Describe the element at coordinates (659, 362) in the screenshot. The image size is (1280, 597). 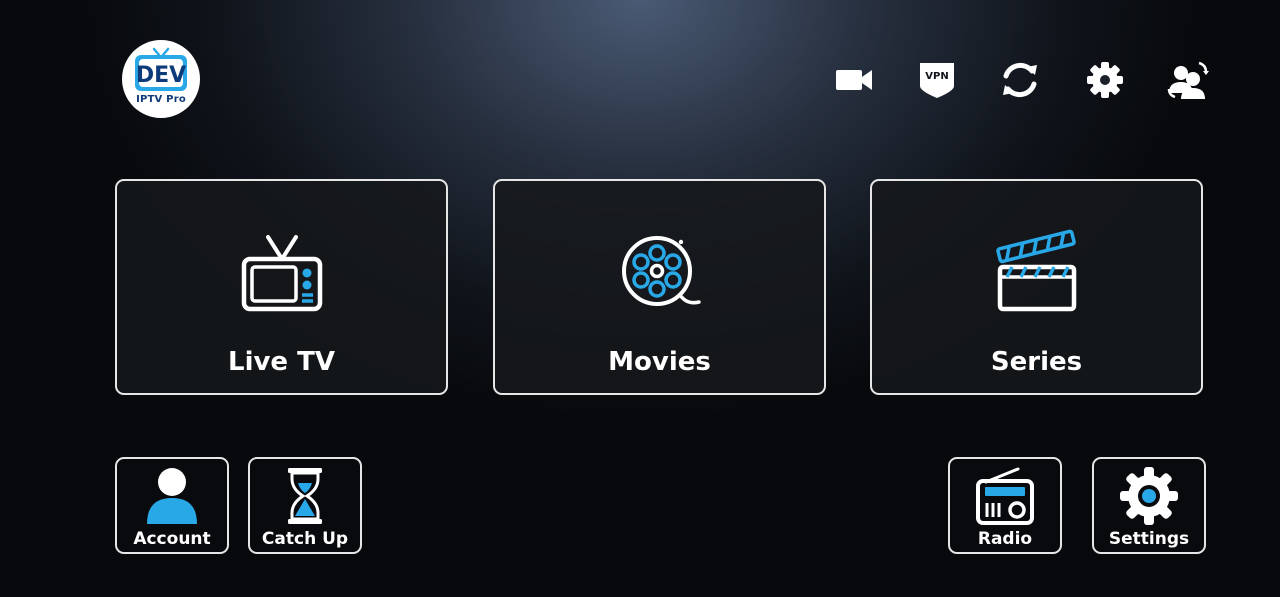
I see `tile-label: Movies` at that location.